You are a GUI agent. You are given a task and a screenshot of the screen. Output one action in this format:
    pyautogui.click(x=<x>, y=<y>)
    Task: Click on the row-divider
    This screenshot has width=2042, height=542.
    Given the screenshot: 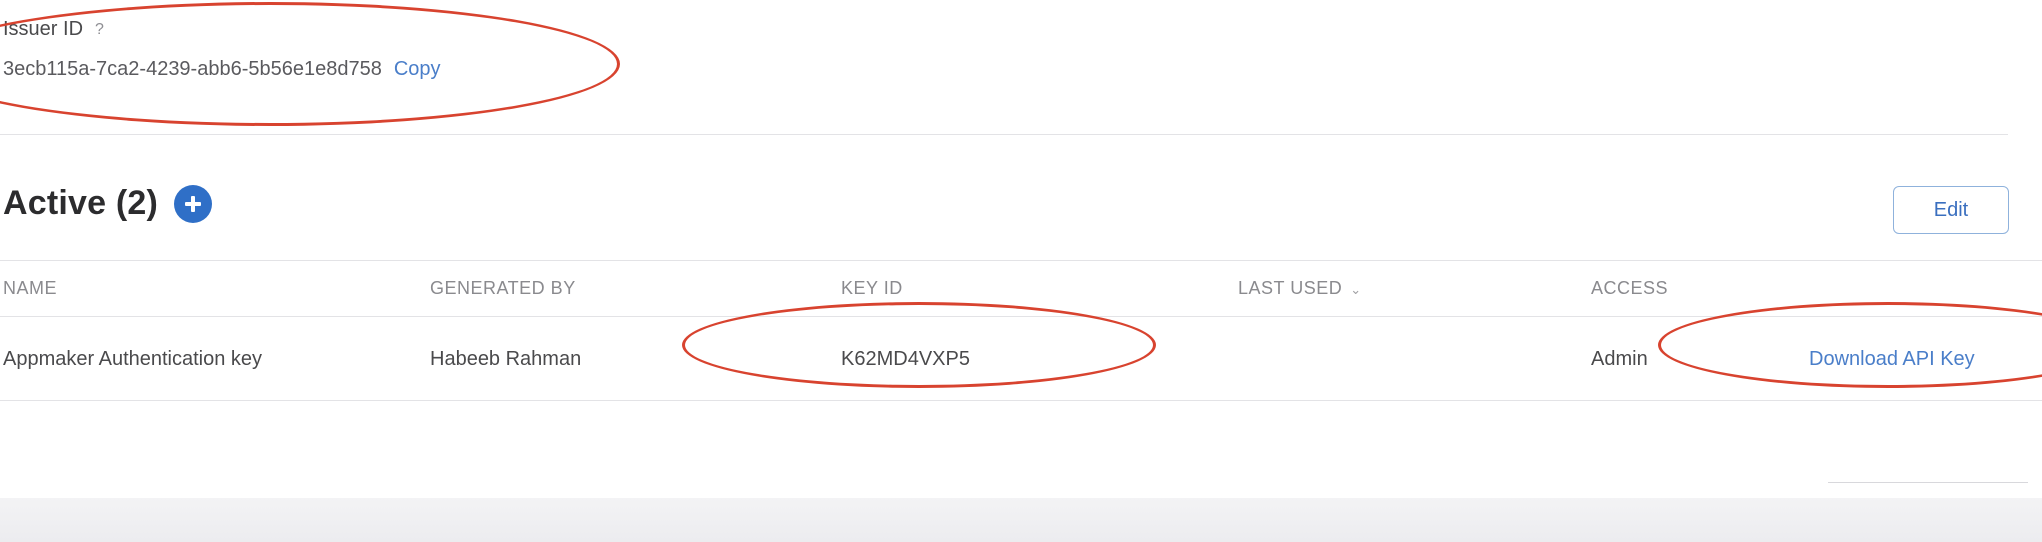 What is the action you would take?
    pyautogui.click(x=1021, y=400)
    